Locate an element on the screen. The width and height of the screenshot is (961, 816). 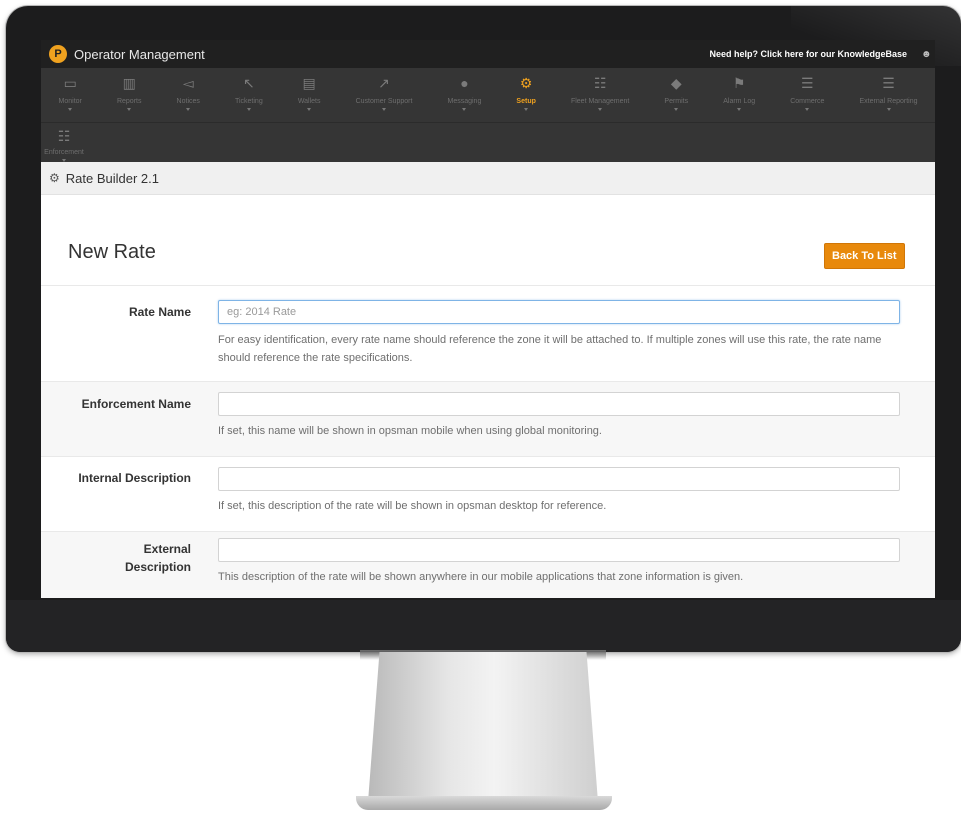
monitor-icon: ▭ is located at coordinates (70, 83).